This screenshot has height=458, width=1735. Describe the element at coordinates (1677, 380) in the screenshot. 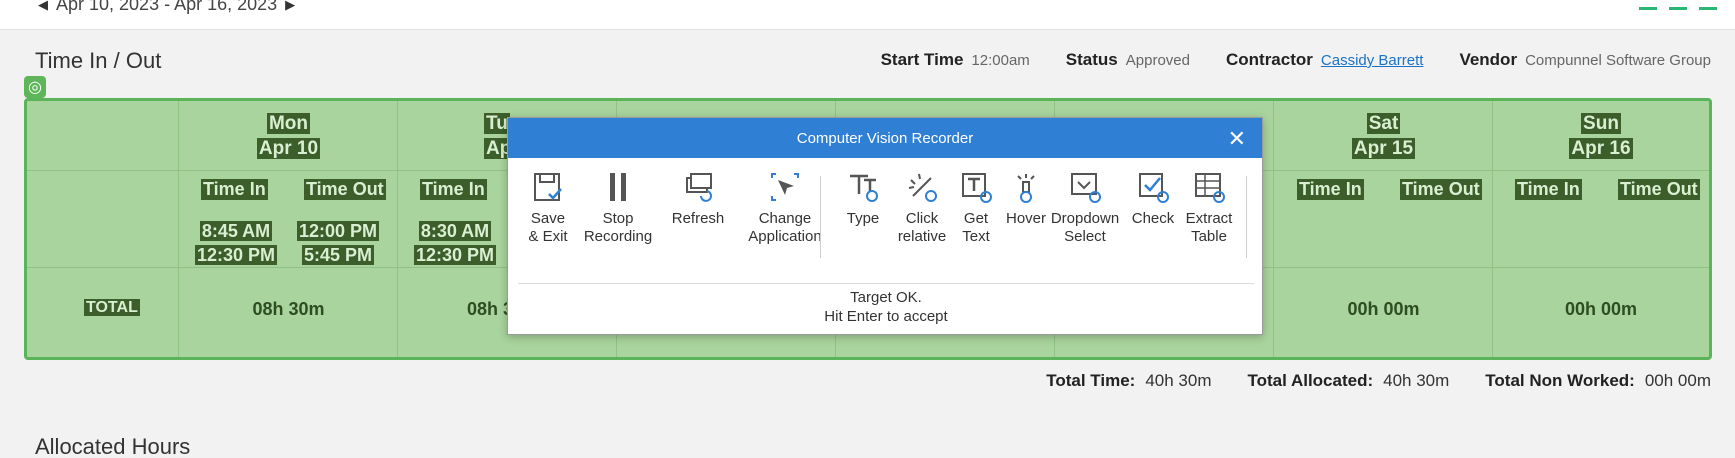

I see `total-non-worked-value: 00h 00m` at that location.